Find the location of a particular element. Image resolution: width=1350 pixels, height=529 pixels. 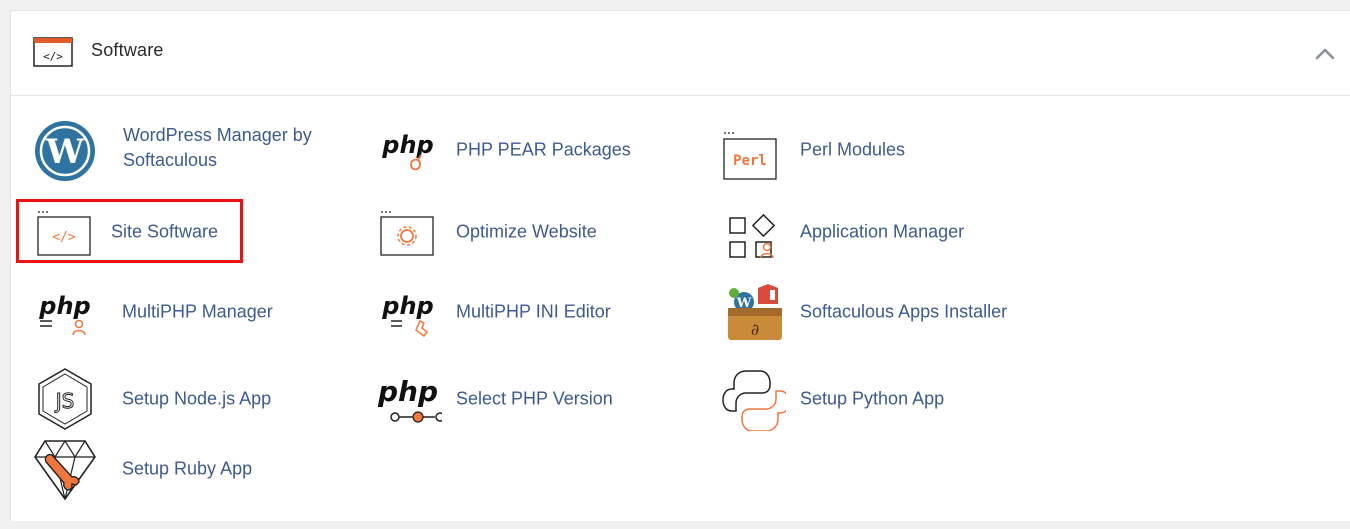

setup-ruby-app-link: Setup Ruby App is located at coordinates (173, 469).